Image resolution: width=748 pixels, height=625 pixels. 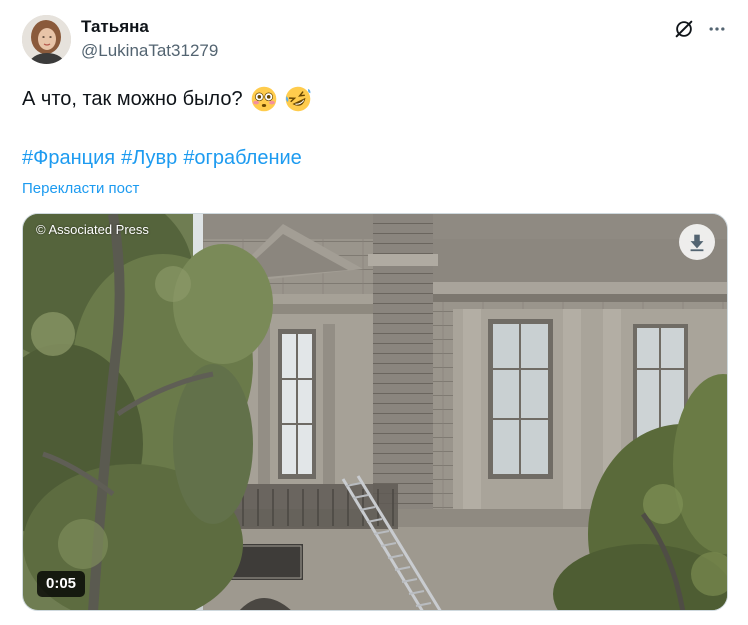 I want to click on hashtag-link: #Франция, so click(x=68, y=158).